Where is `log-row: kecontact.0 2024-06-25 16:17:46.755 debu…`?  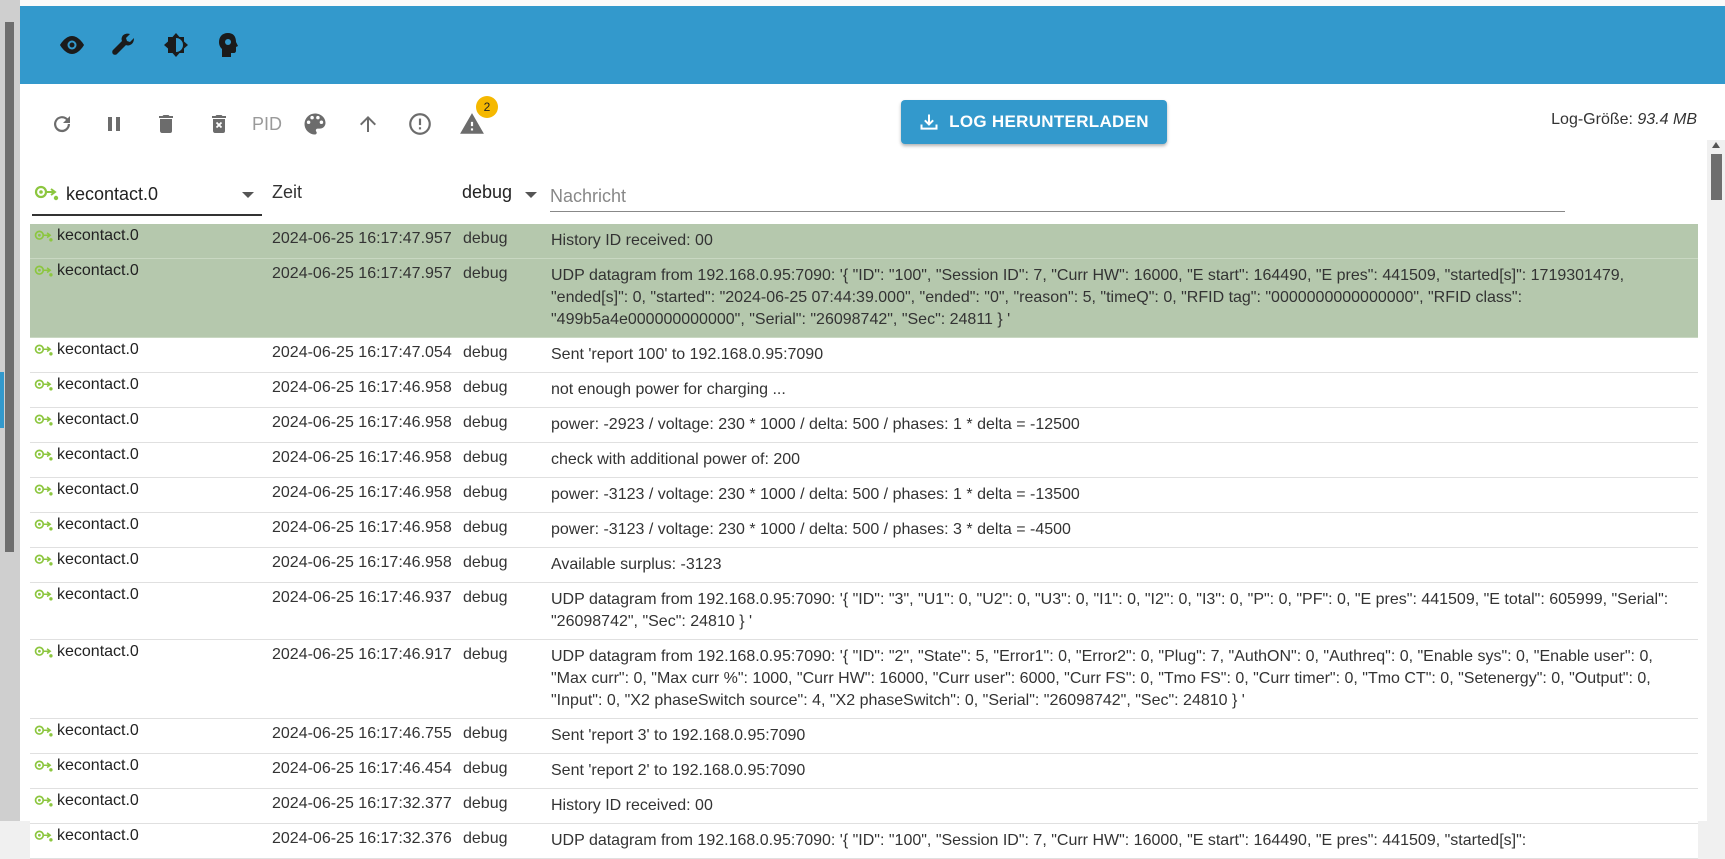 log-row: kecontact.0 2024-06-25 16:17:46.755 debu… is located at coordinates (864, 736).